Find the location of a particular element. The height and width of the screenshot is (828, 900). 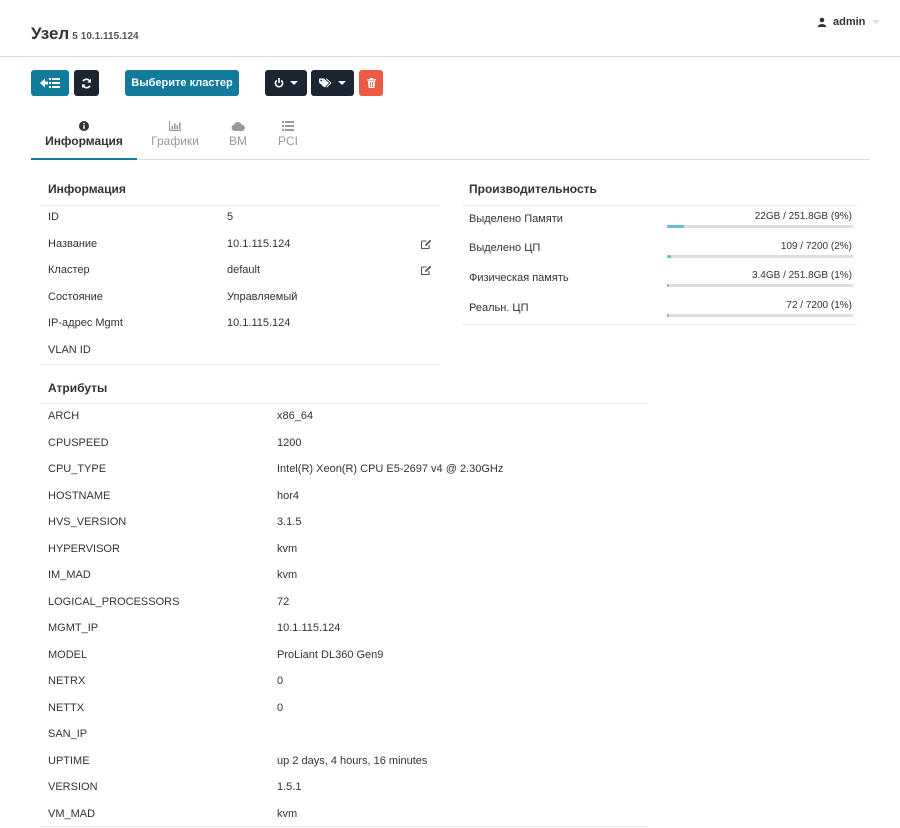

edit-name-icon is located at coordinates (426, 245).